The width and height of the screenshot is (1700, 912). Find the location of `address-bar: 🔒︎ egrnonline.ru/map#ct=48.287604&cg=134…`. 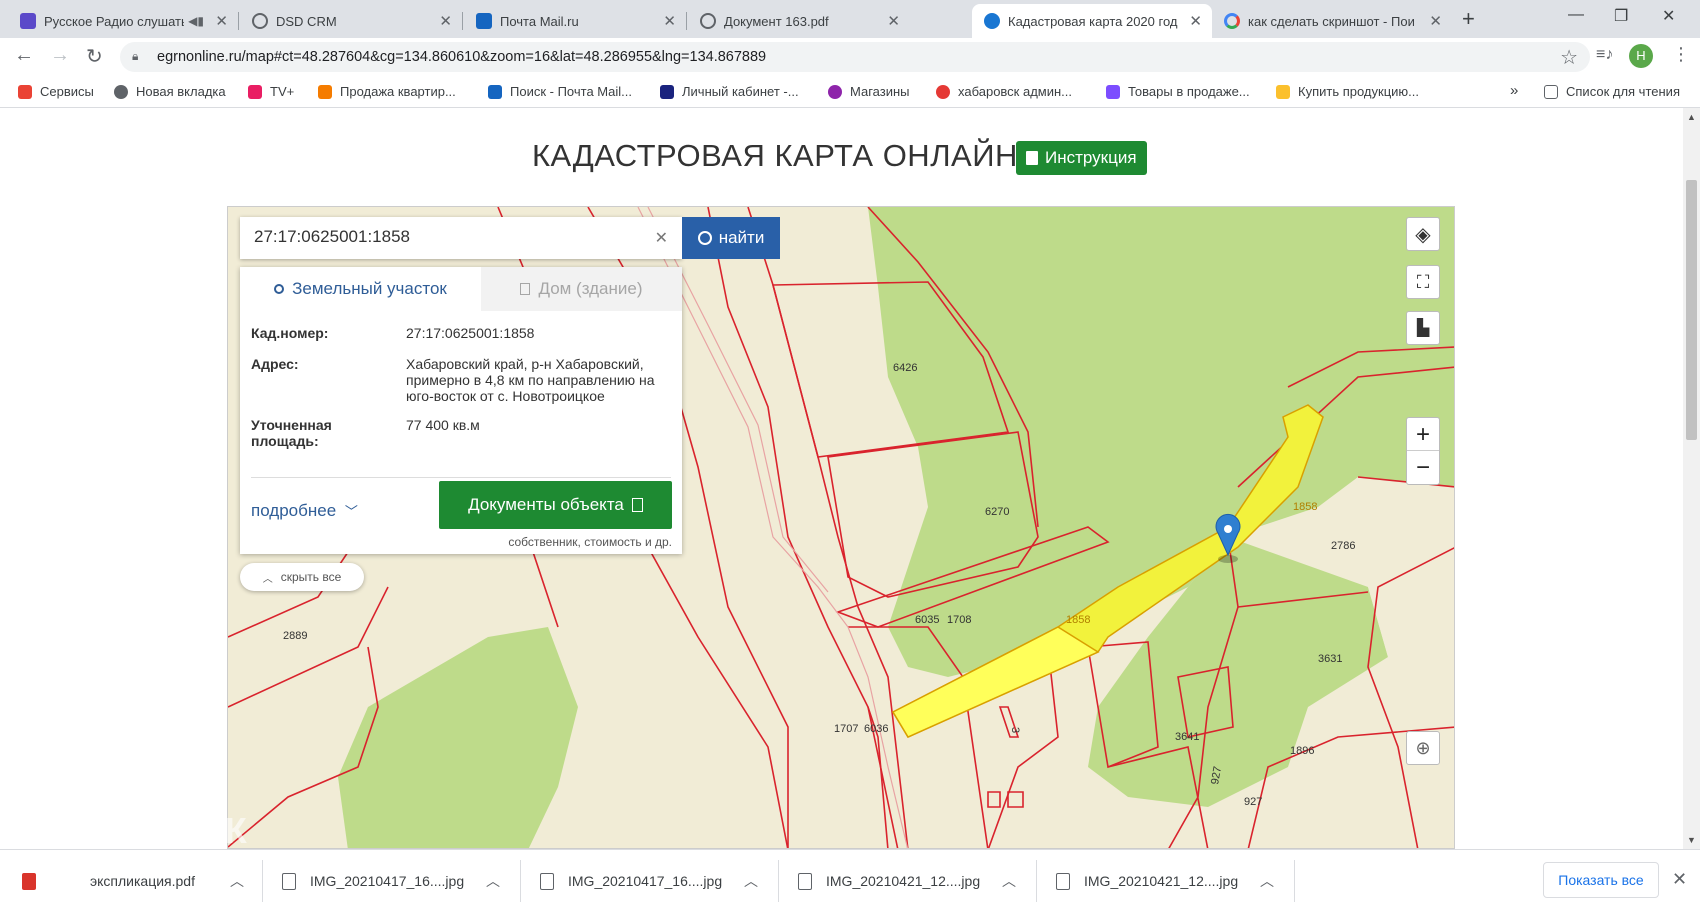

address-bar: 🔒︎ egrnonline.ru/map#ct=48.287604&cg=134… is located at coordinates (855, 57).